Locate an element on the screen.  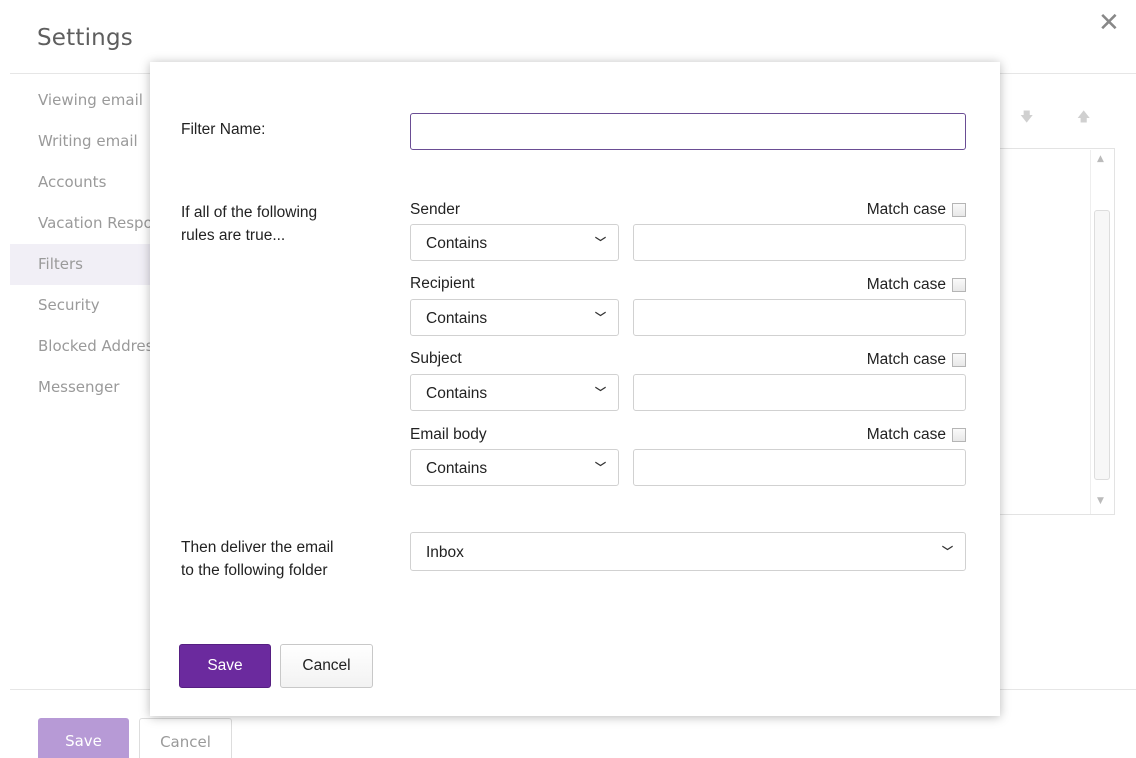
move-down-icon: 🡇 is located at coordinates (1026, 119).